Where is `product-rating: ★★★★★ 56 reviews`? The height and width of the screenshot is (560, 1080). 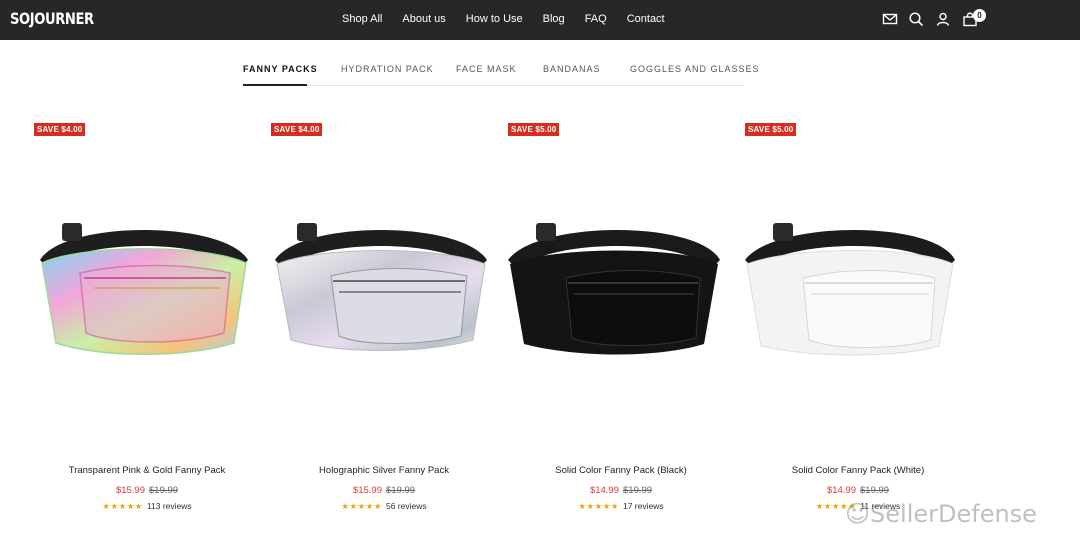 product-rating: ★★★★★ 56 reviews is located at coordinates (384, 506).